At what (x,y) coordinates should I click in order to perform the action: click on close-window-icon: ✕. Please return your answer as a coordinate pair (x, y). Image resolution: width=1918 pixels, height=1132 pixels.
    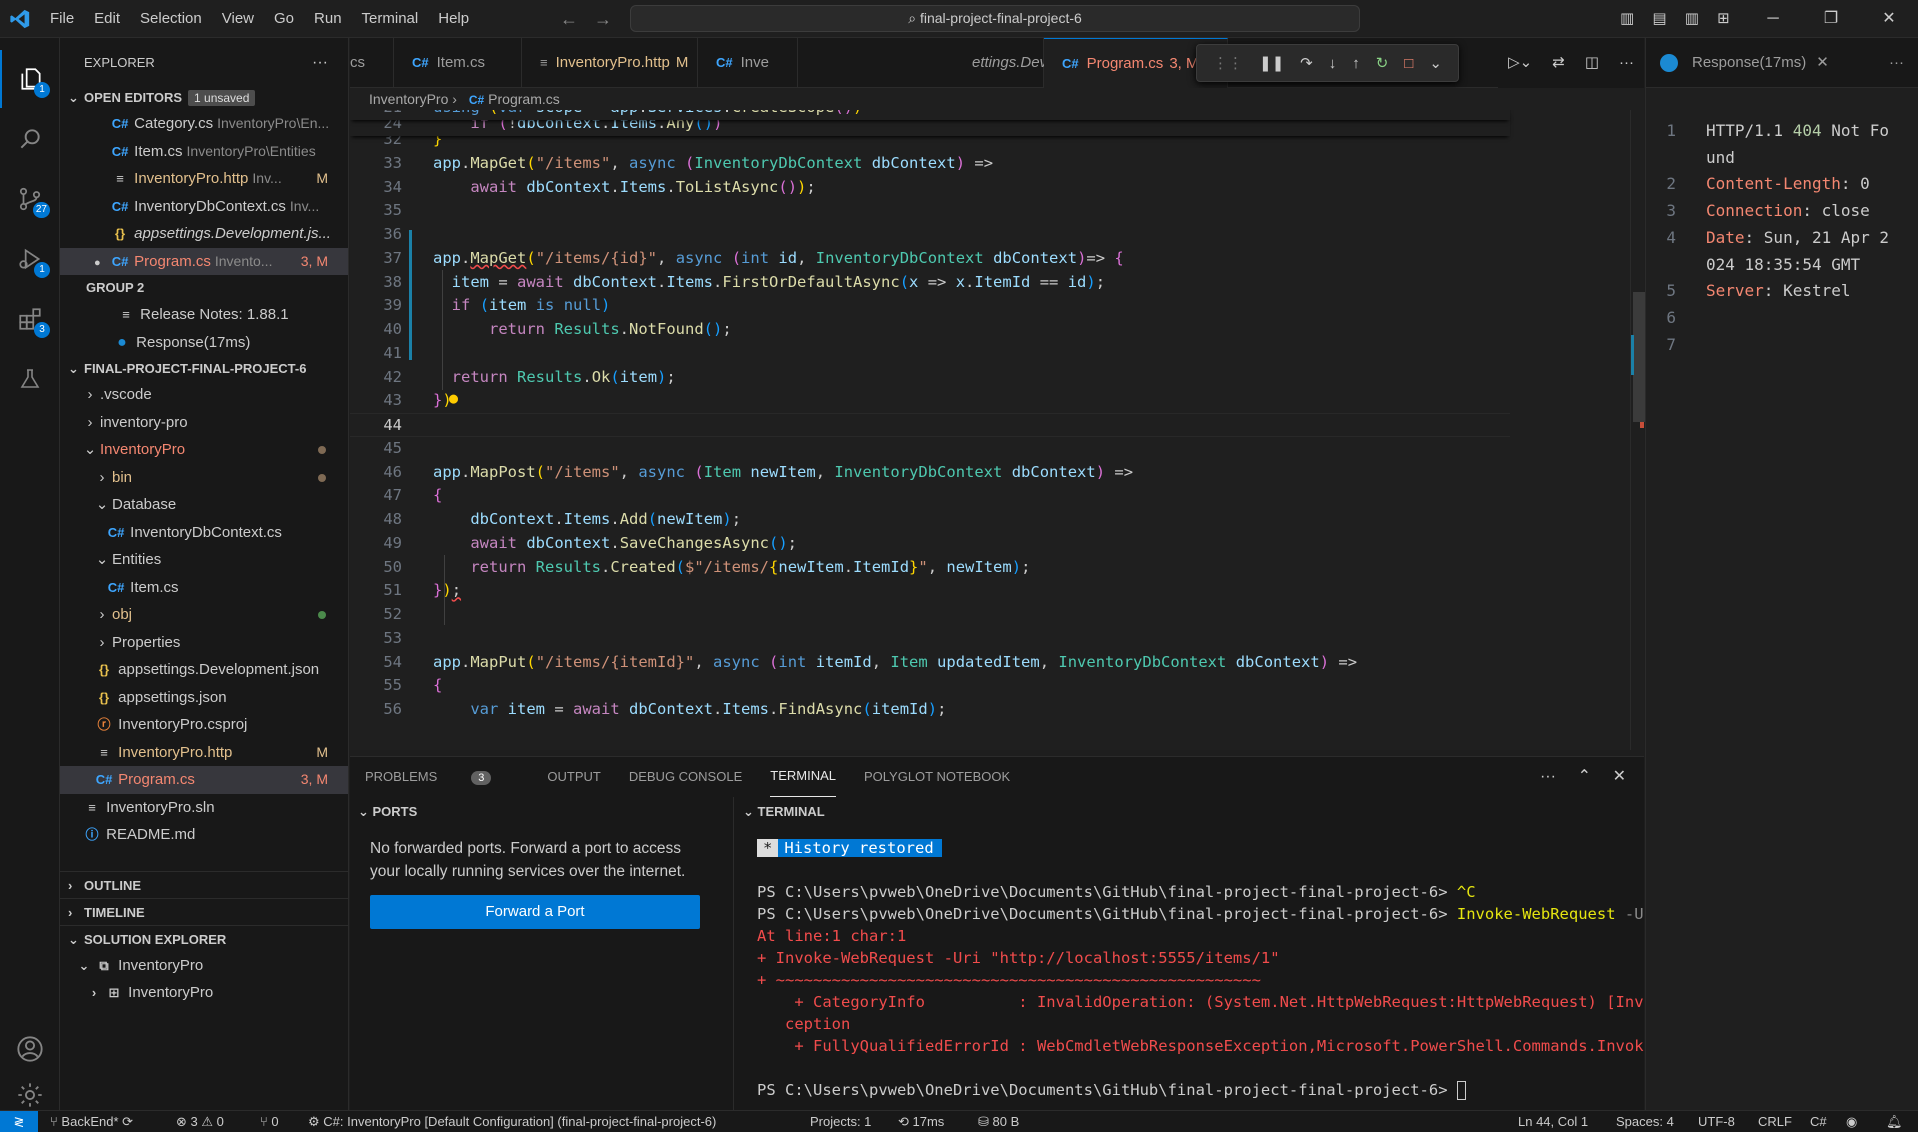
    Looking at the image, I should click on (1889, 19).